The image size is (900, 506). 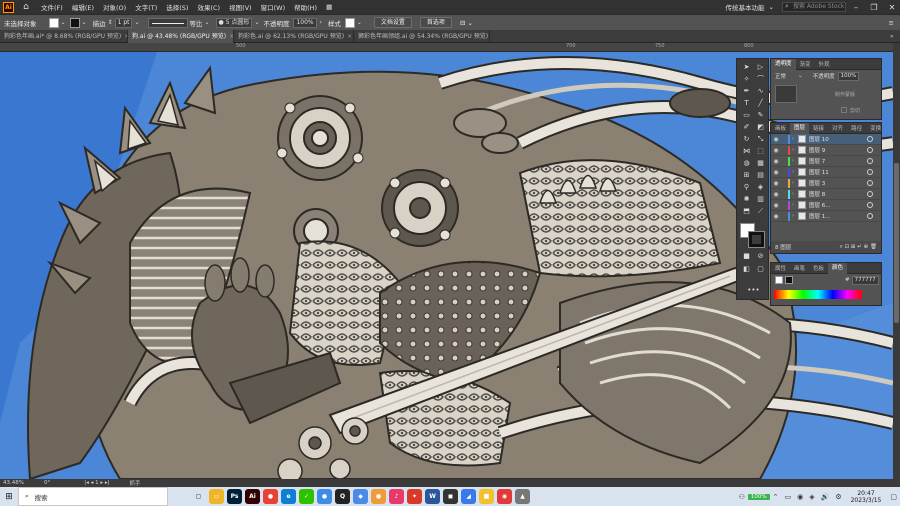 I want to click on app-gray-icon: ▲, so click(x=522, y=496).